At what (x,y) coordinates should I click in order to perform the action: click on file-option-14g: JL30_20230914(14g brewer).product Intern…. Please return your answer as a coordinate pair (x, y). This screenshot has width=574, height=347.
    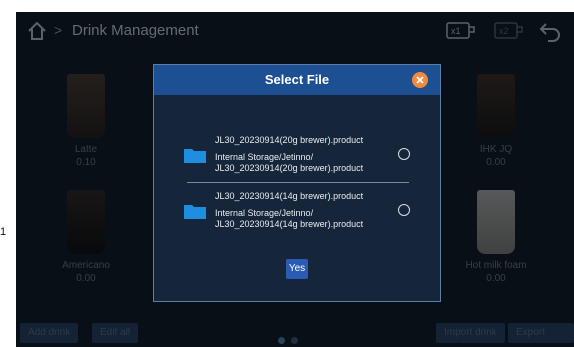
    Looking at the image, I should click on (299, 214).